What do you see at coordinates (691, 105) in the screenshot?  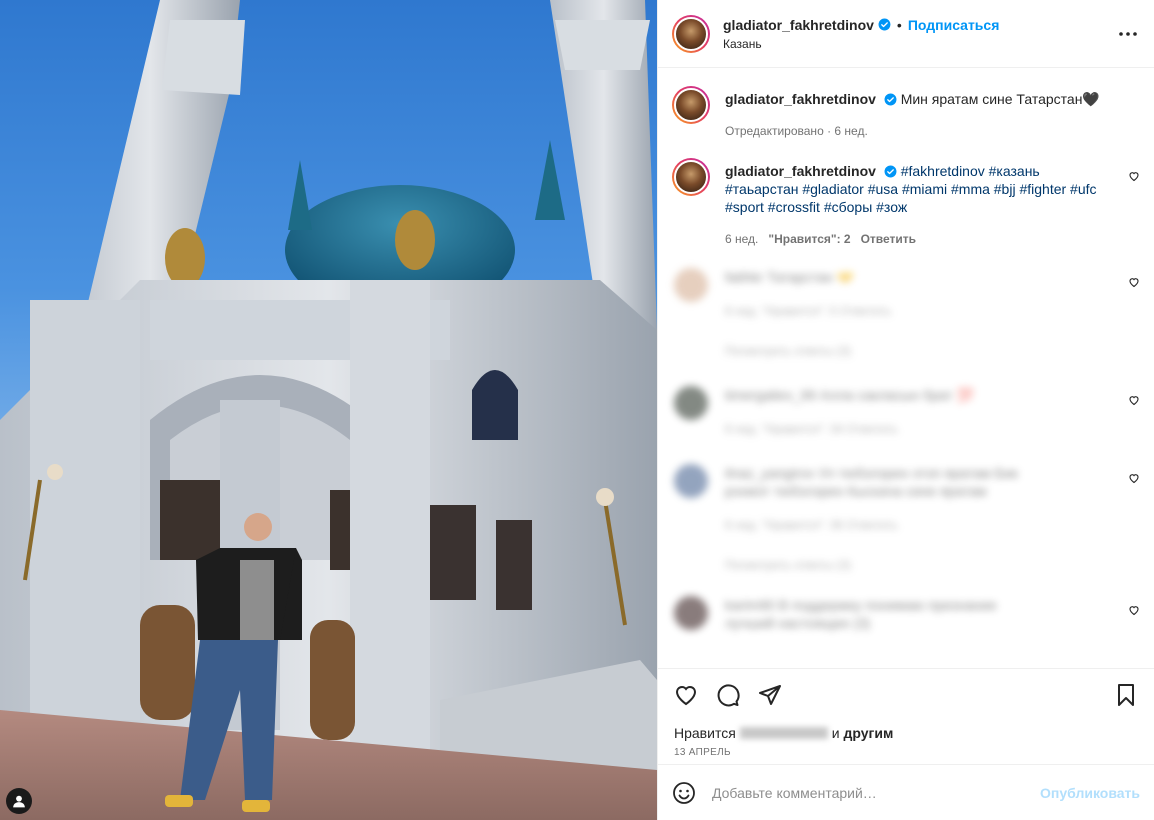 I see `caption-avatar` at bounding box center [691, 105].